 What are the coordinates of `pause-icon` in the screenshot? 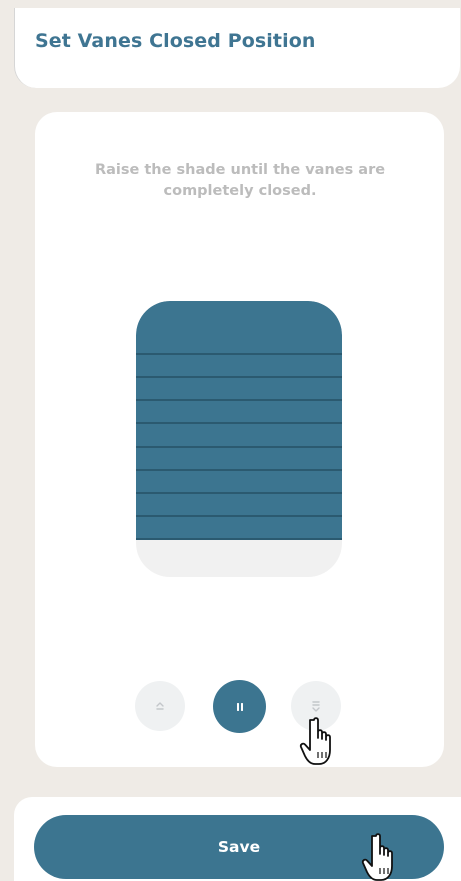 It's located at (239, 706).